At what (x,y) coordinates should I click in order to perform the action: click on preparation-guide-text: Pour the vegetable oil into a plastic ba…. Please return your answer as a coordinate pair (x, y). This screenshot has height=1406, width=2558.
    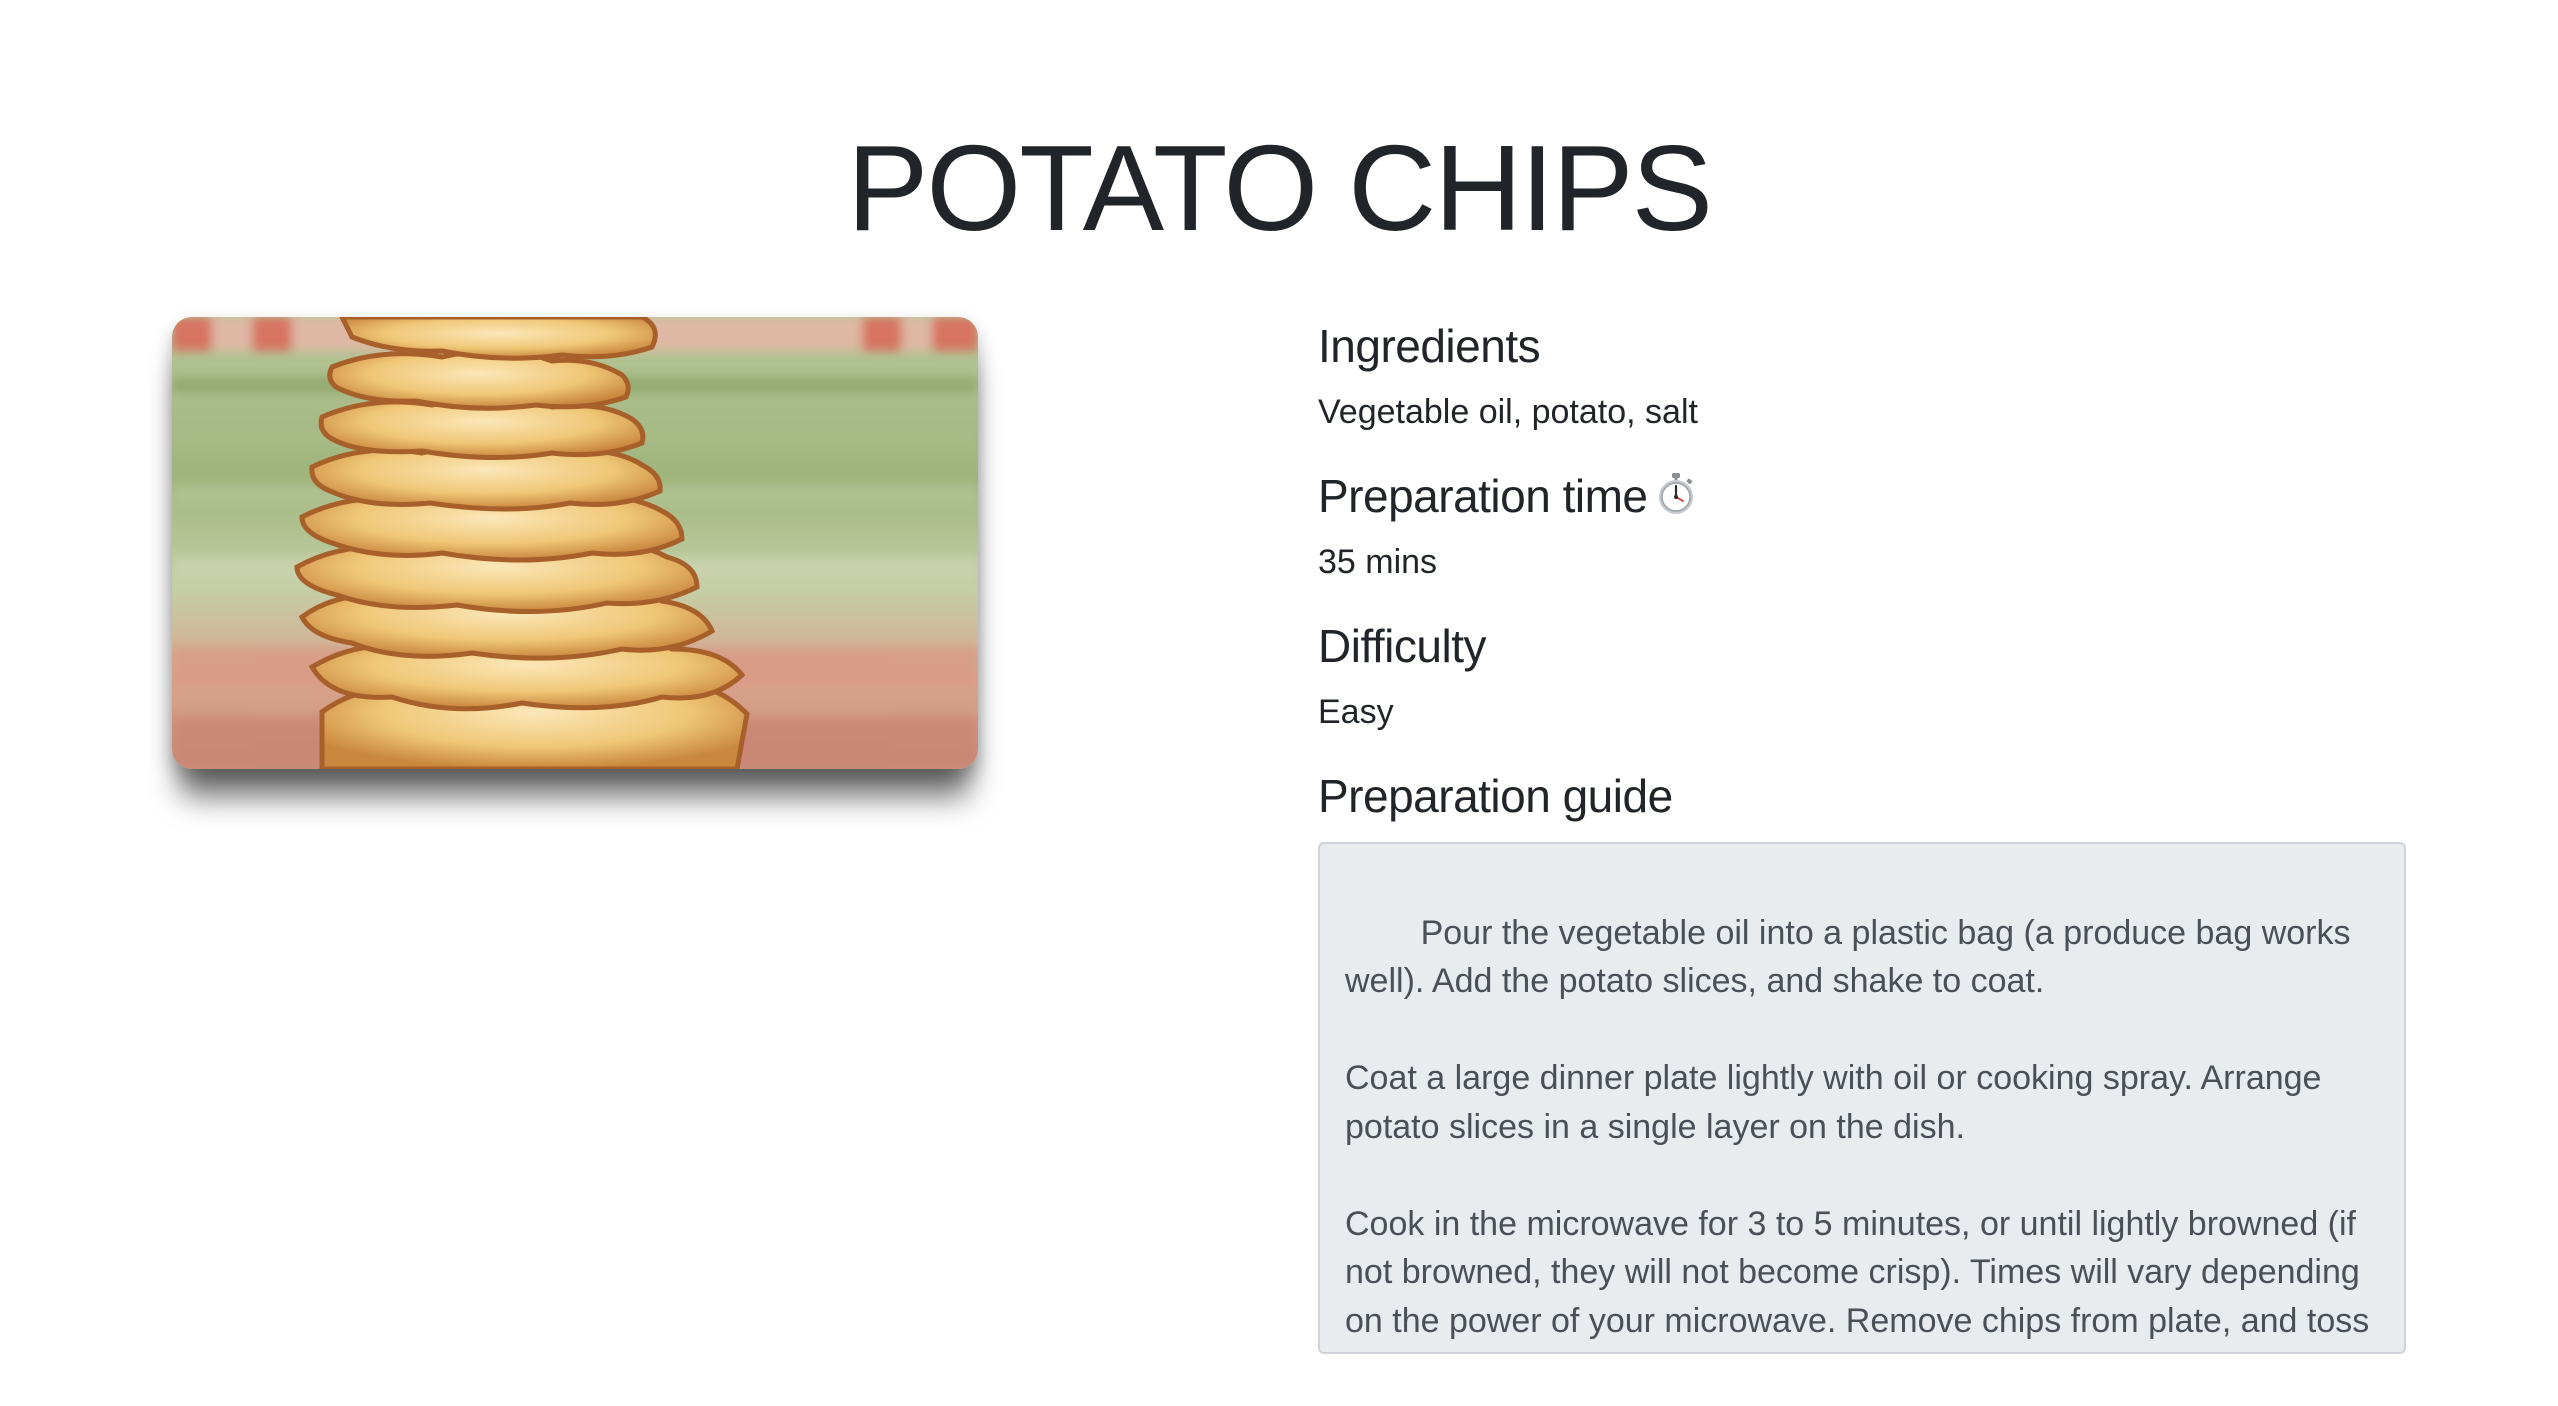
    Looking at the image, I should click on (1857, 1133).